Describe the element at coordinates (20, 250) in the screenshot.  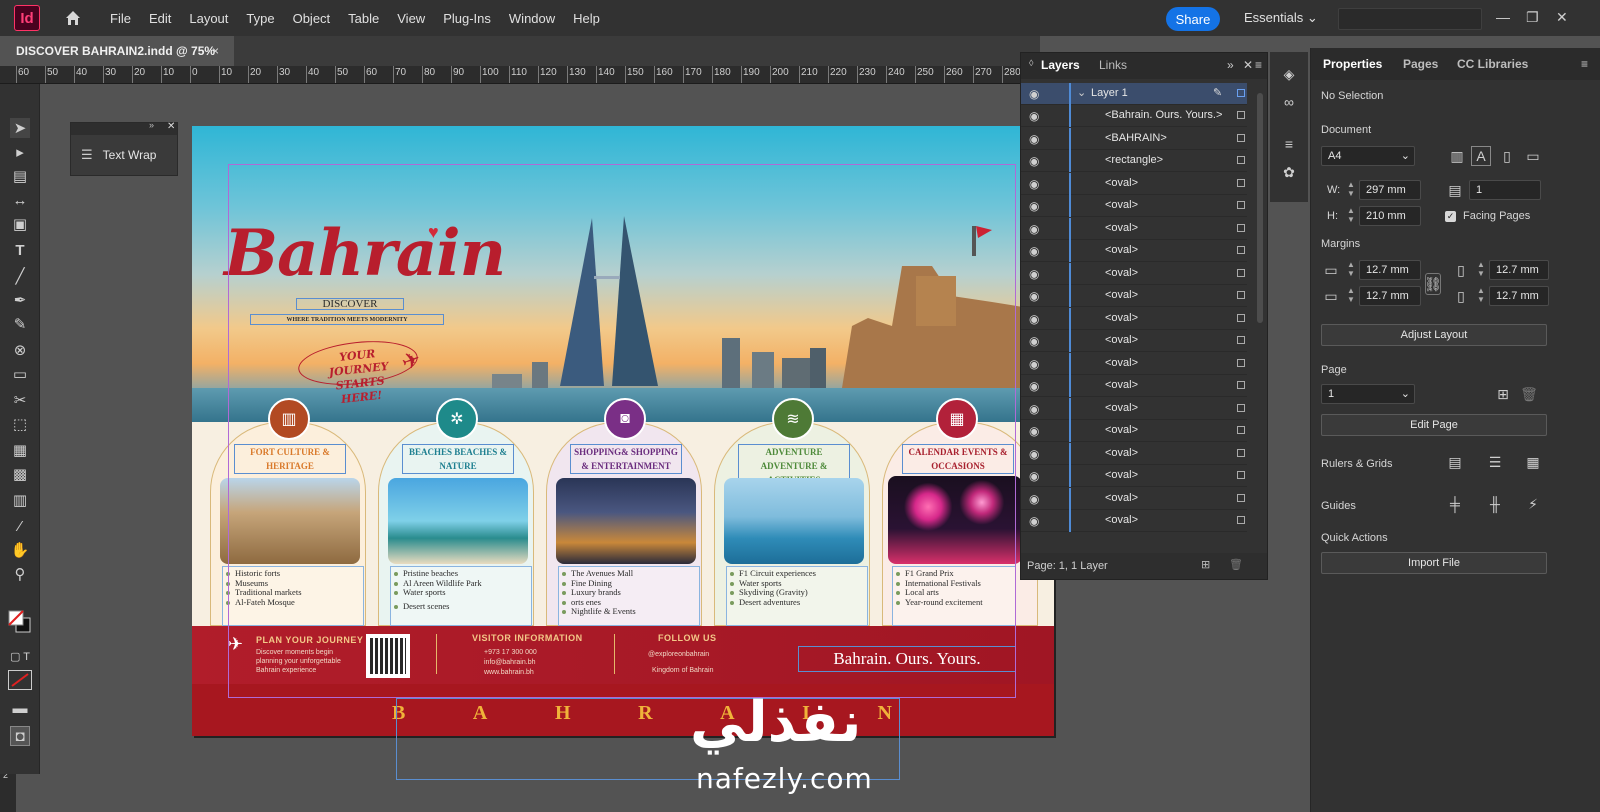
I see `type-tool-icon: T` at that location.